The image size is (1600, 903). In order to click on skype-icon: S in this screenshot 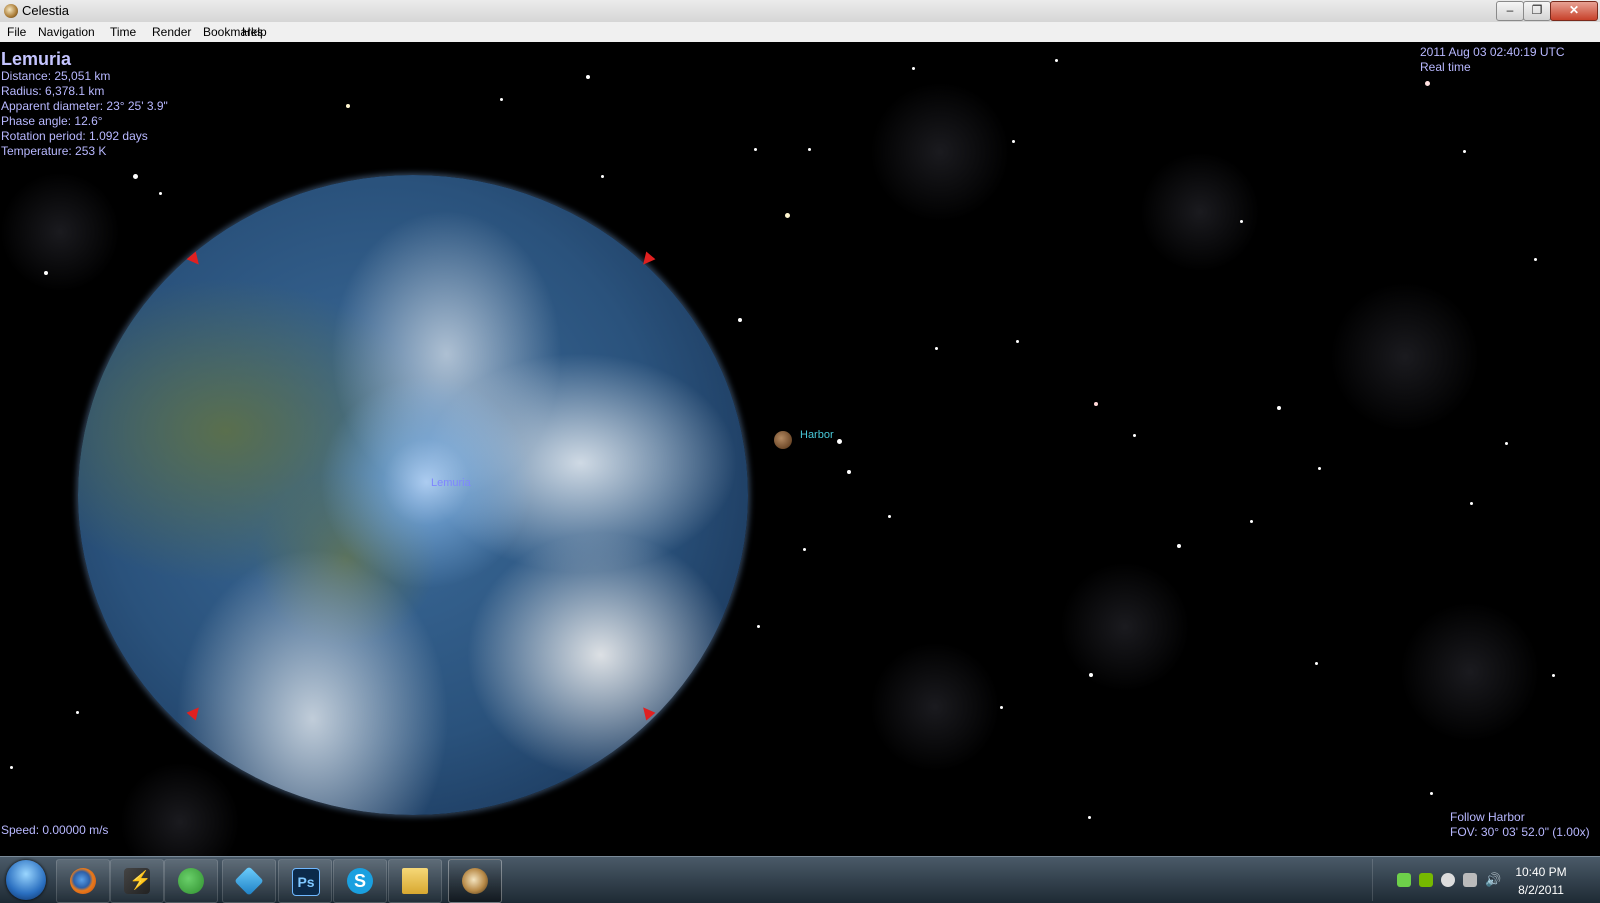, I will do `click(360, 881)`.